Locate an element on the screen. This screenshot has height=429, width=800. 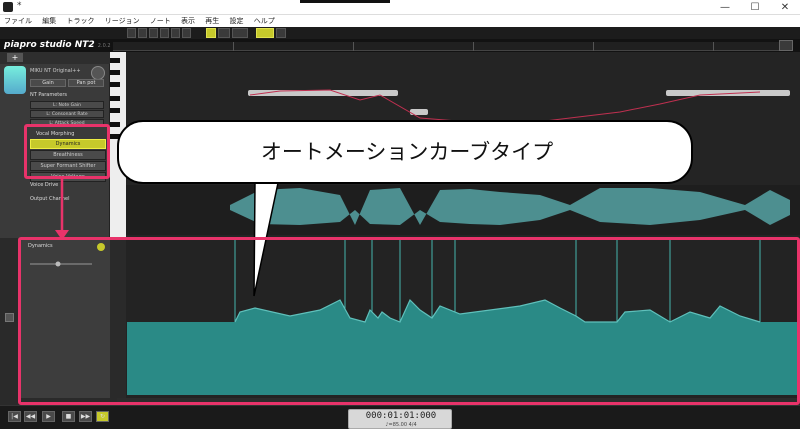
maximize-button: ☐ is located at coordinates (755, 7).